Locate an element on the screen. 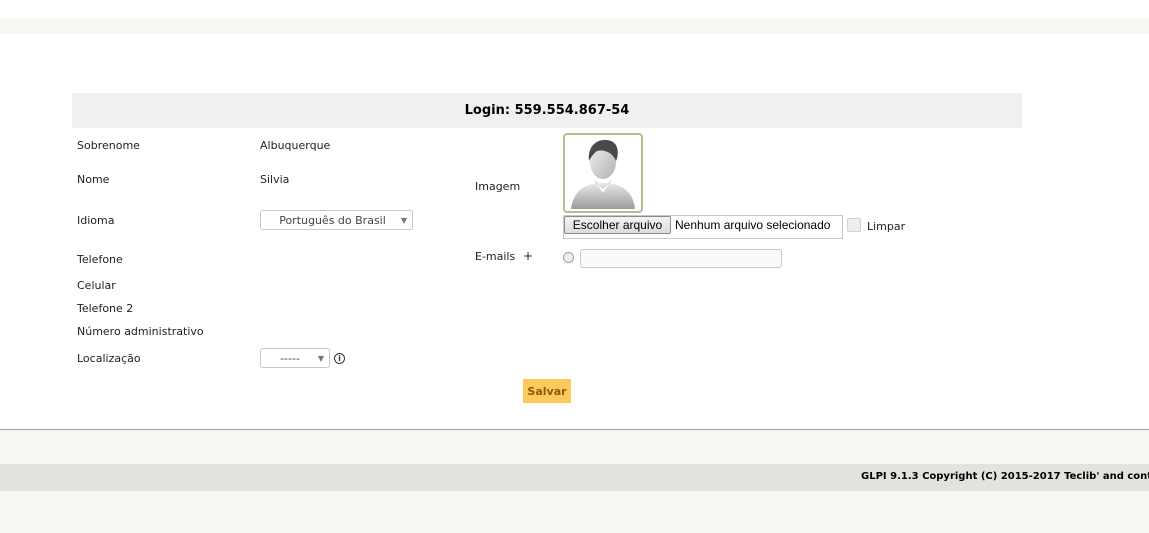 The image size is (1149, 533). email-field is located at coordinates (681, 258).